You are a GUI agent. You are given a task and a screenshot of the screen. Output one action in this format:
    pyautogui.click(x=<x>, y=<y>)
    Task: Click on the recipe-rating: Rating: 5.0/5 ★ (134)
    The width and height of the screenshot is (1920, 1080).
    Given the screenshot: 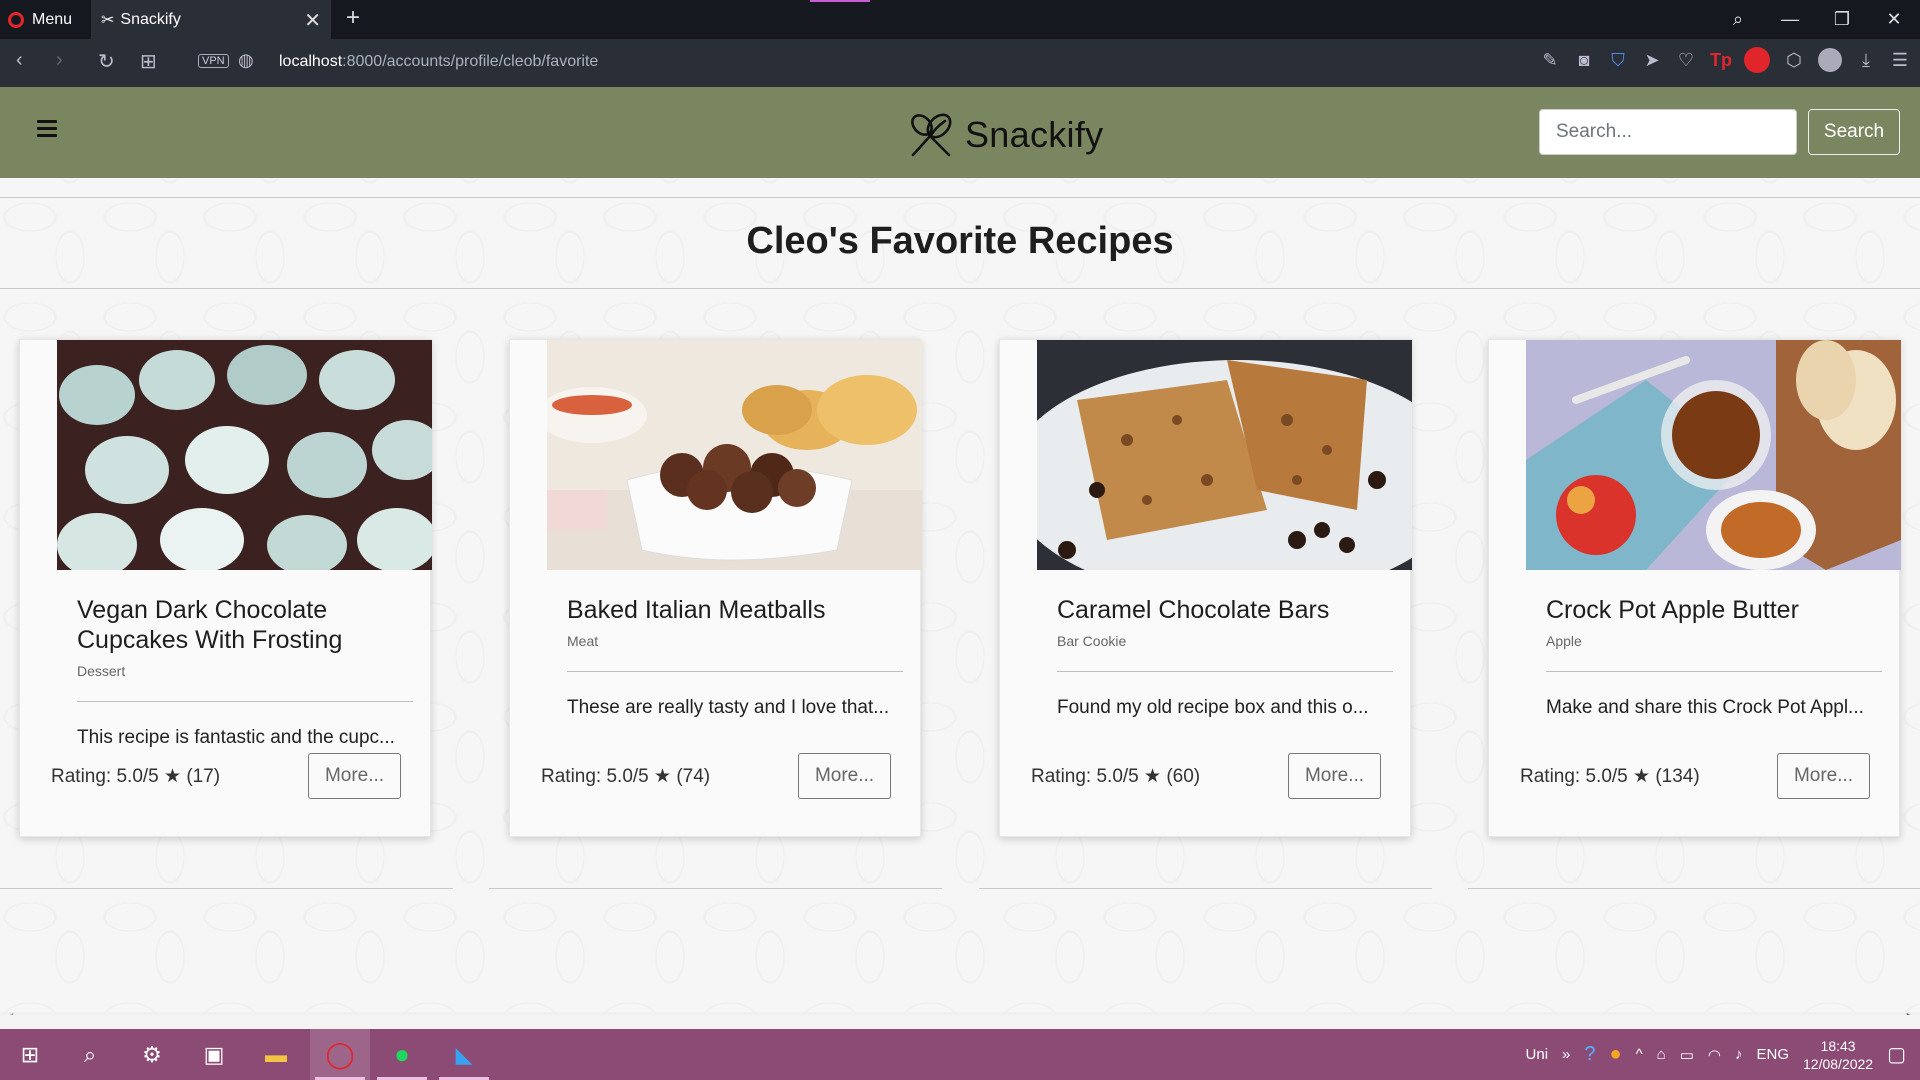 What is the action you would take?
    pyautogui.click(x=1610, y=776)
    